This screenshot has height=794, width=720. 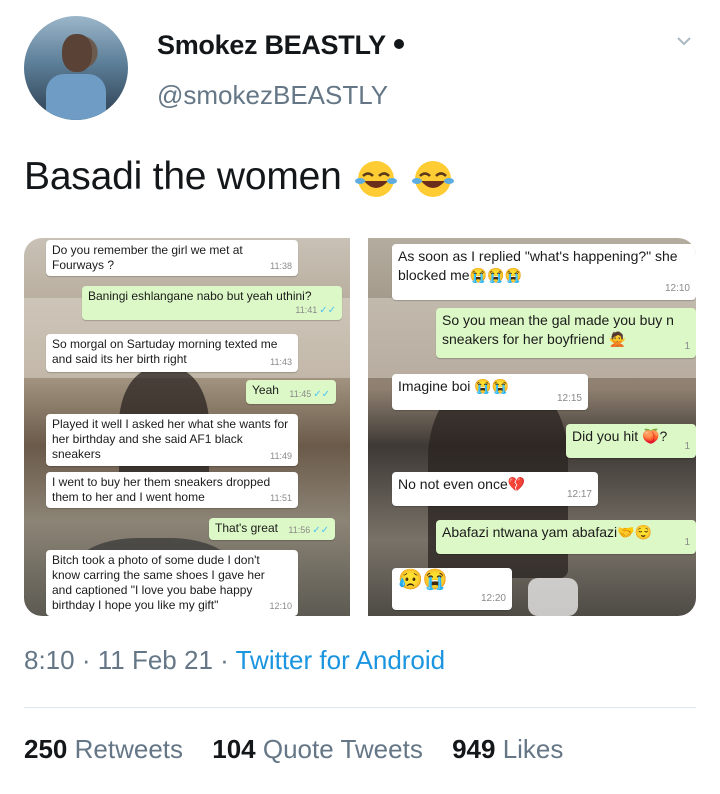 I want to click on avatar-shirt, so click(x=76, y=97).